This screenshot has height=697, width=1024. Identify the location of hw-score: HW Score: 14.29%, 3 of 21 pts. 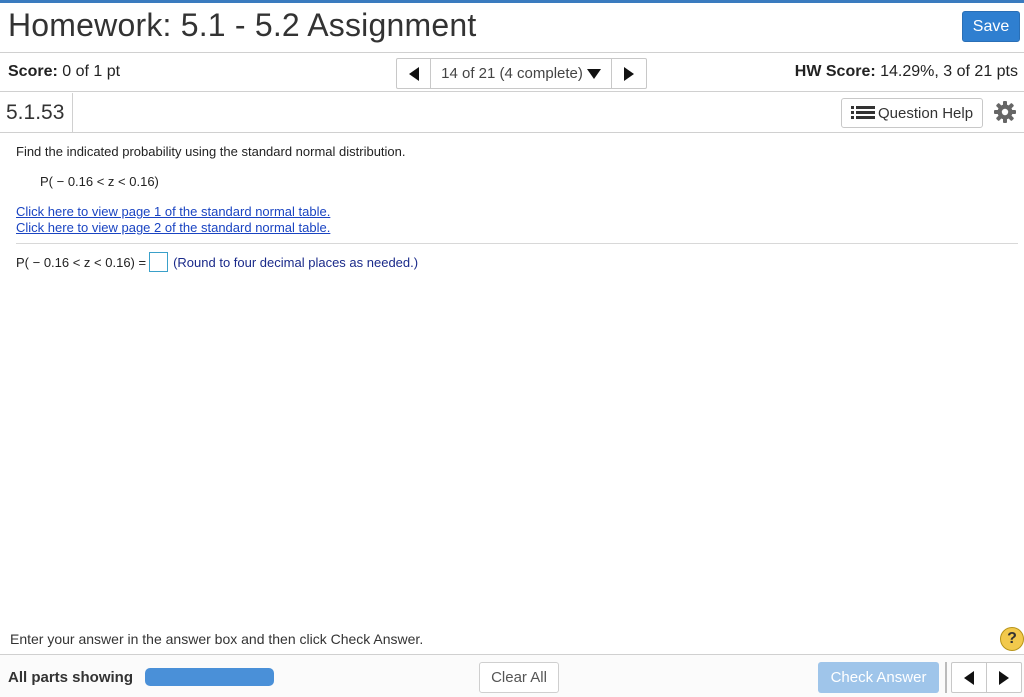
(906, 72).